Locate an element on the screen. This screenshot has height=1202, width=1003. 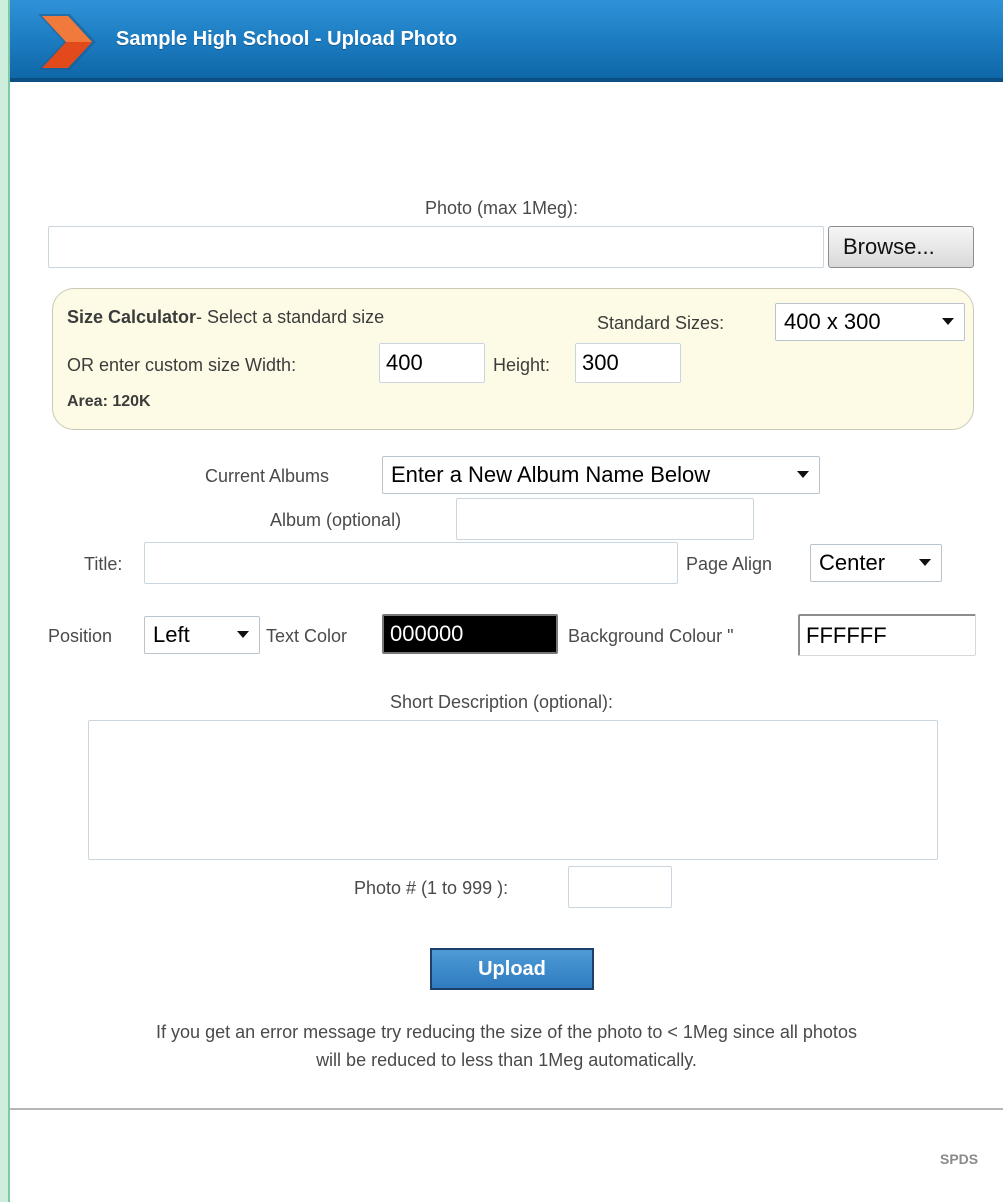
title-input is located at coordinates (411, 563).